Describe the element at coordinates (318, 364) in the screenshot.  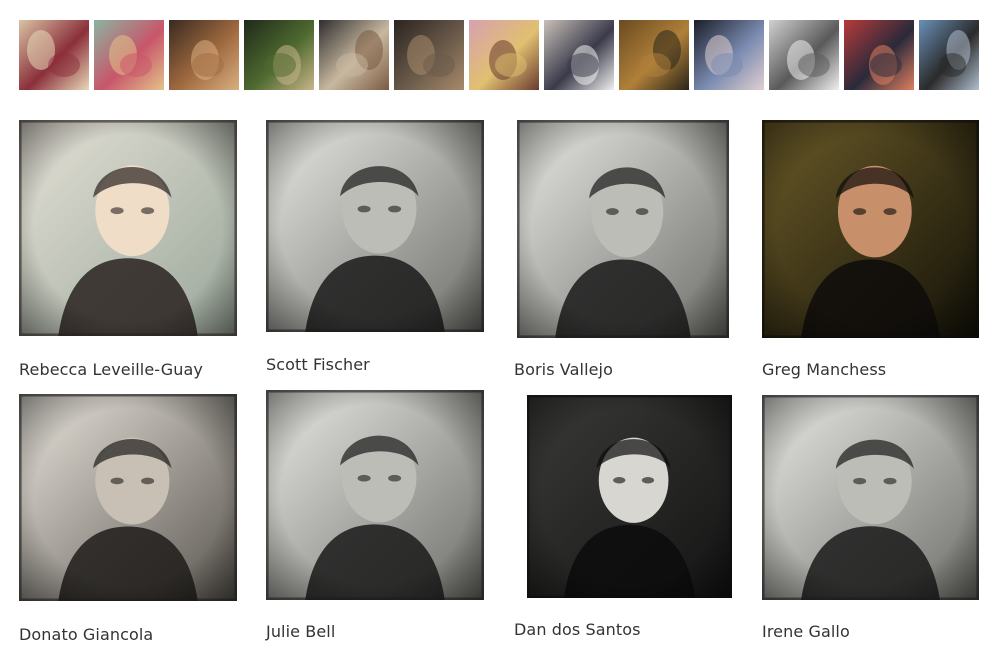
I see `artist-name: Scott Fischer` at that location.